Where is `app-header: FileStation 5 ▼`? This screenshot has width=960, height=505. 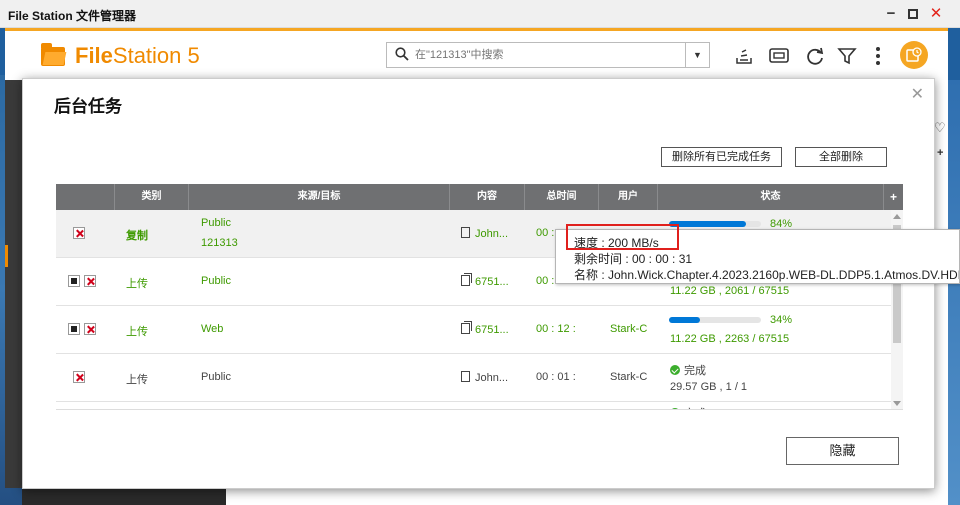 app-header: FileStation 5 ▼ is located at coordinates (476, 54).